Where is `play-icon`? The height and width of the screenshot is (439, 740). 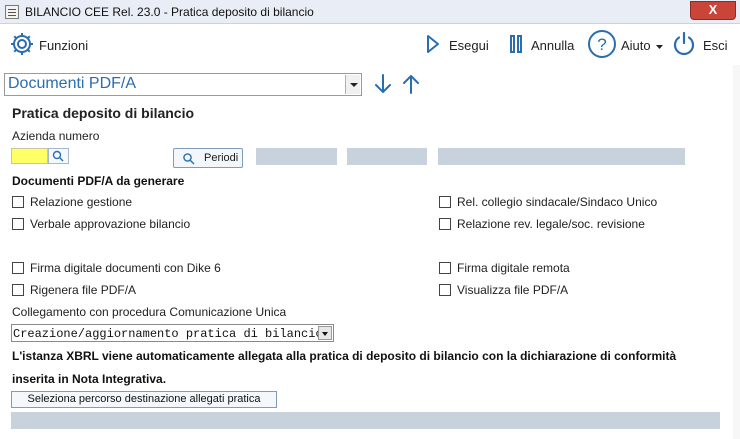
play-icon is located at coordinates (433, 45).